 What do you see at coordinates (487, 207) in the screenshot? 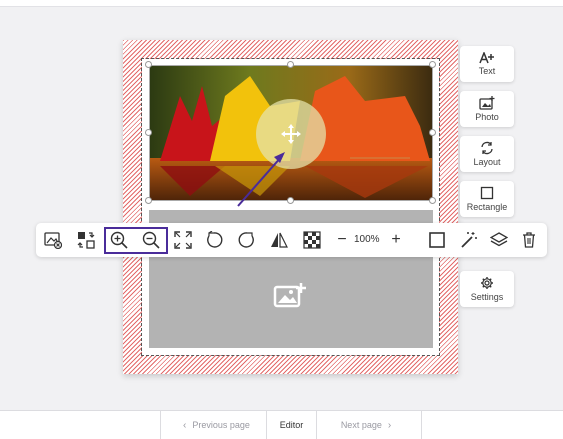
I see `side-rectangle-label: Rectangle` at bounding box center [487, 207].